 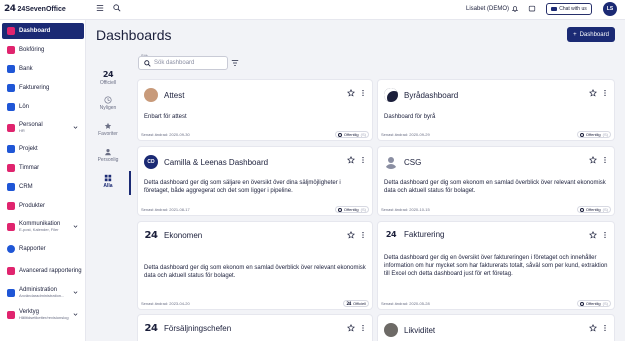 I want to click on star-icon, so click(x=108, y=125).